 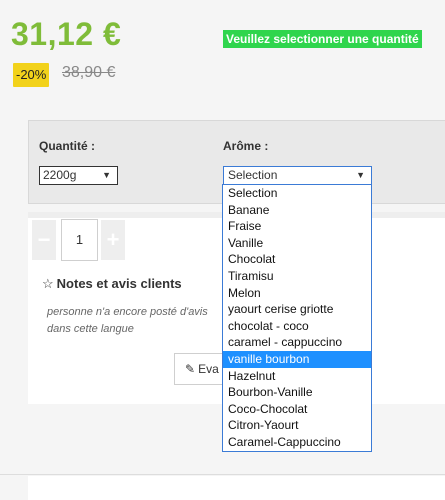 What do you see at coordinates (297, 276) in the screenshot?
I see `dropdown-option: Tiramisu` at bounding box center [297, 276].